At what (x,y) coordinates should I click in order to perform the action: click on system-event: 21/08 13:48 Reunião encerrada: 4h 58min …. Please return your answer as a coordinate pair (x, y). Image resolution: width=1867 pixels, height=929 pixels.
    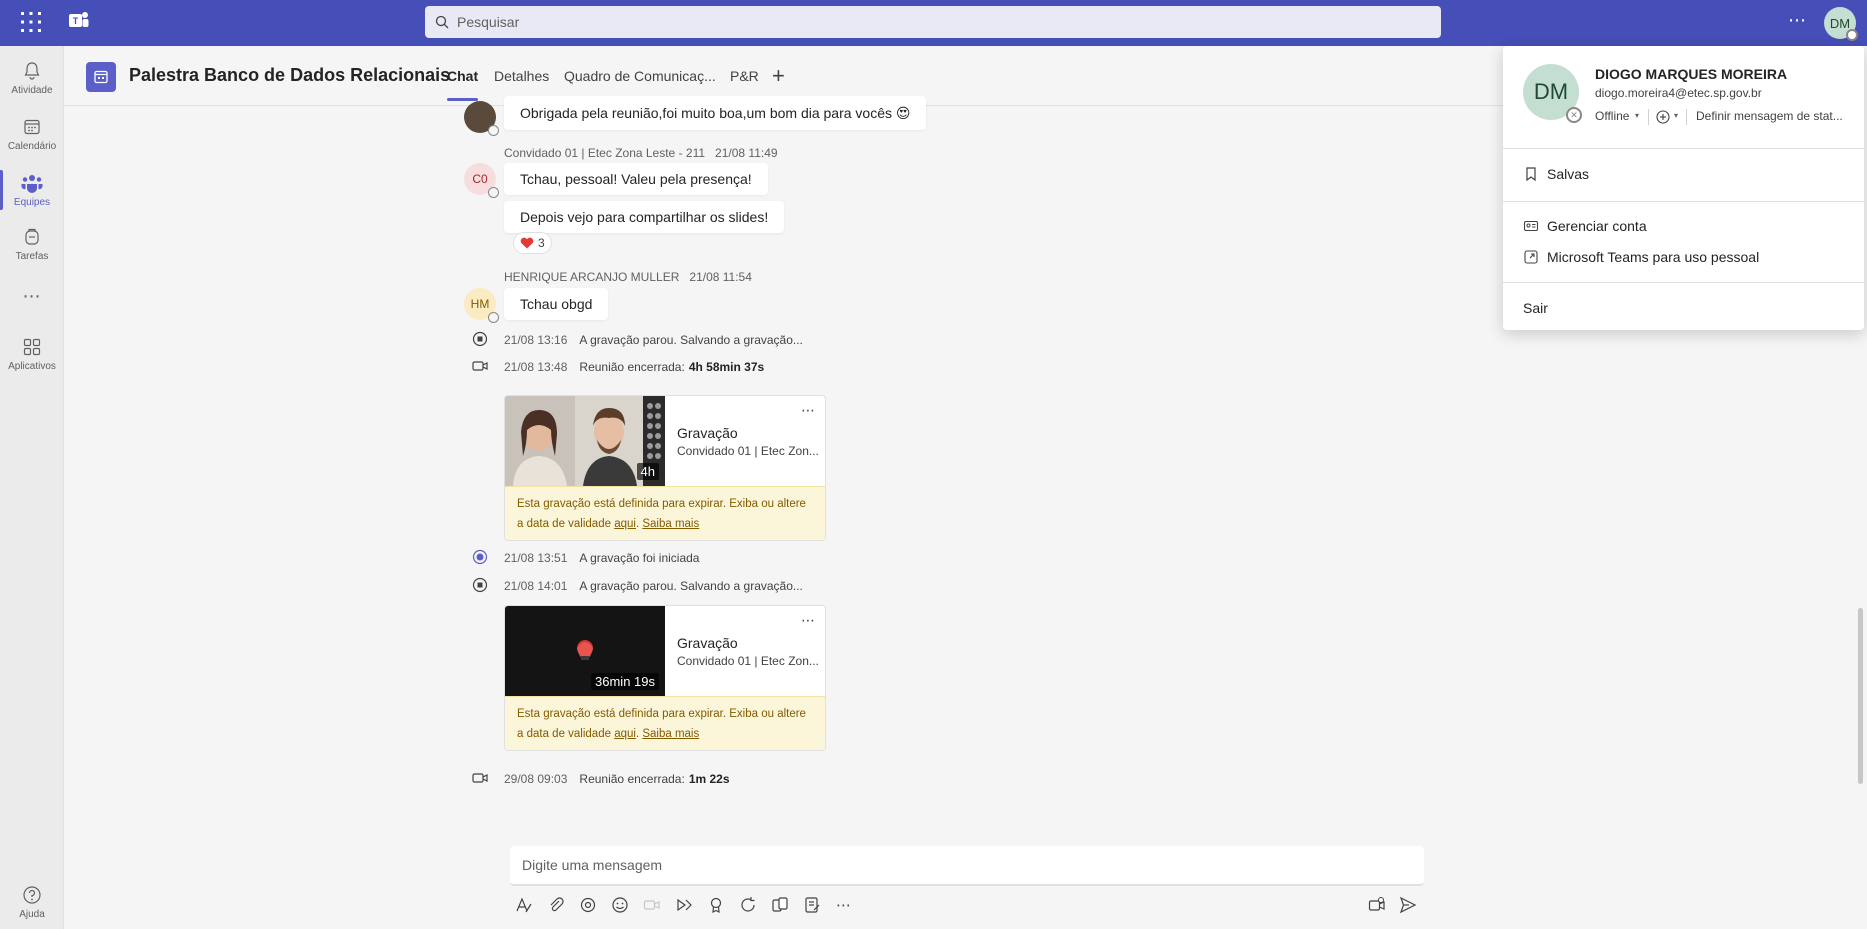
    Looking at the image, I should click on (634, 367).